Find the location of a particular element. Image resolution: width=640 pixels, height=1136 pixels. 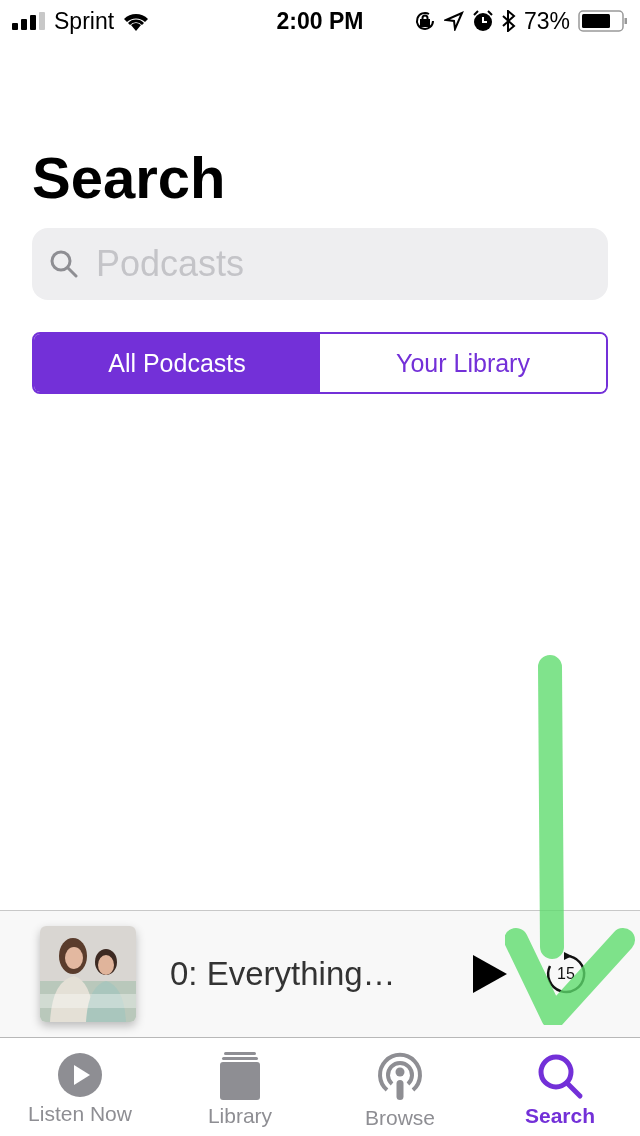

mini-player: 0: Everything… 15 is located at coordinates (320, 974).